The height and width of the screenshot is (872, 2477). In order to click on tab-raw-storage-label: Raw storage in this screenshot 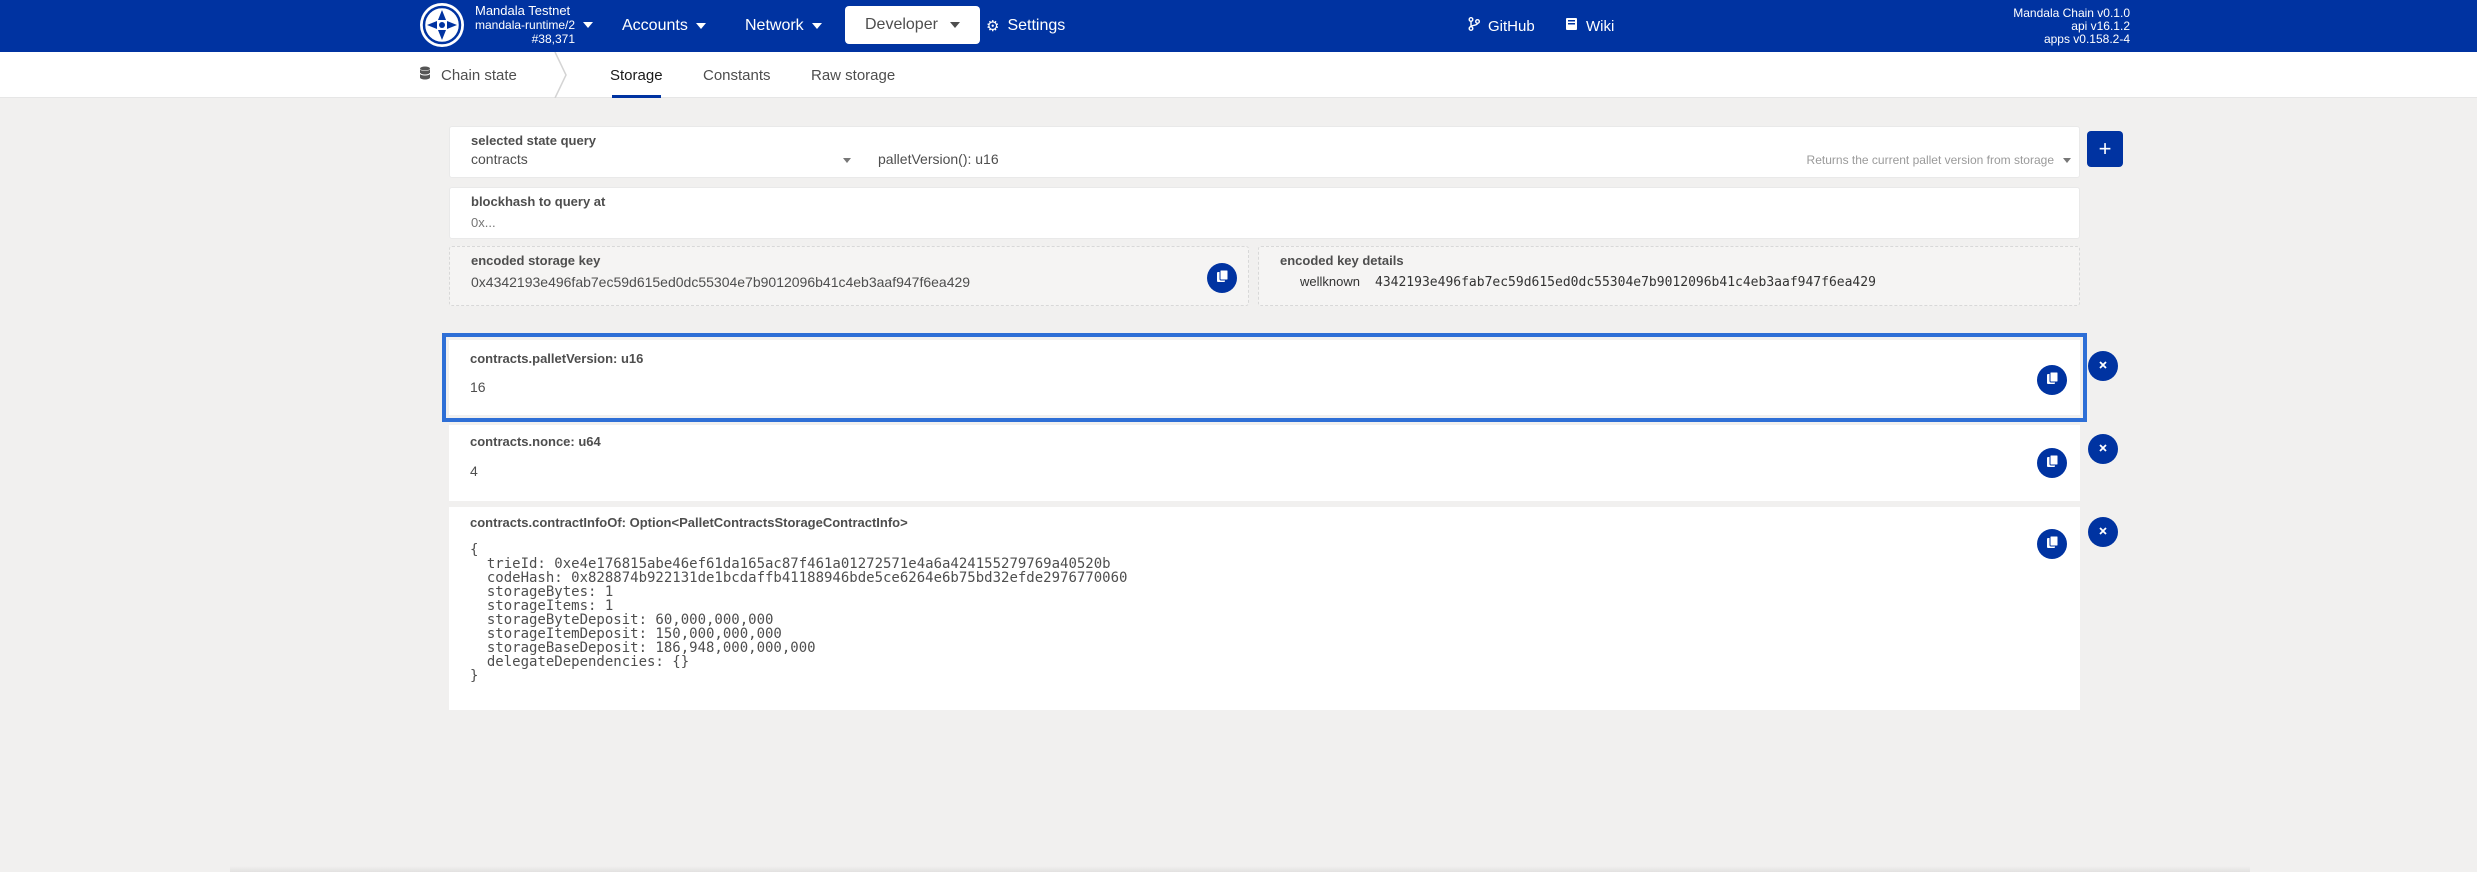, I will do `click(853, 75)`.